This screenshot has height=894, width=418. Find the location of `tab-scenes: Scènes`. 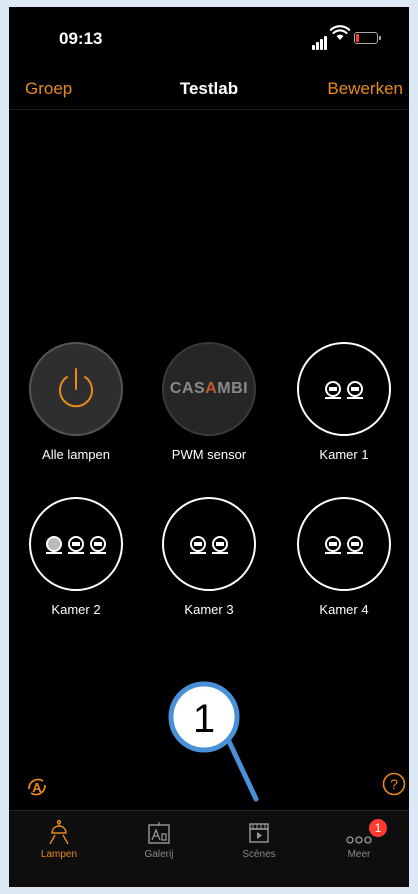

tab-scenes: Scènes is located at coordinates (259, 839).